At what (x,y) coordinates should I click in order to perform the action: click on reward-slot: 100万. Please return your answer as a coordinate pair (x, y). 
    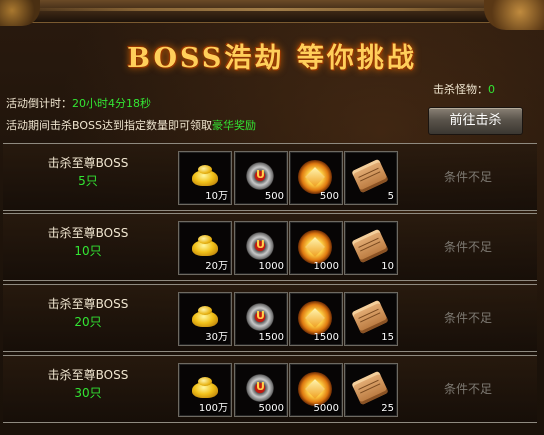
    Looking at the image, I should click on (205, 390).